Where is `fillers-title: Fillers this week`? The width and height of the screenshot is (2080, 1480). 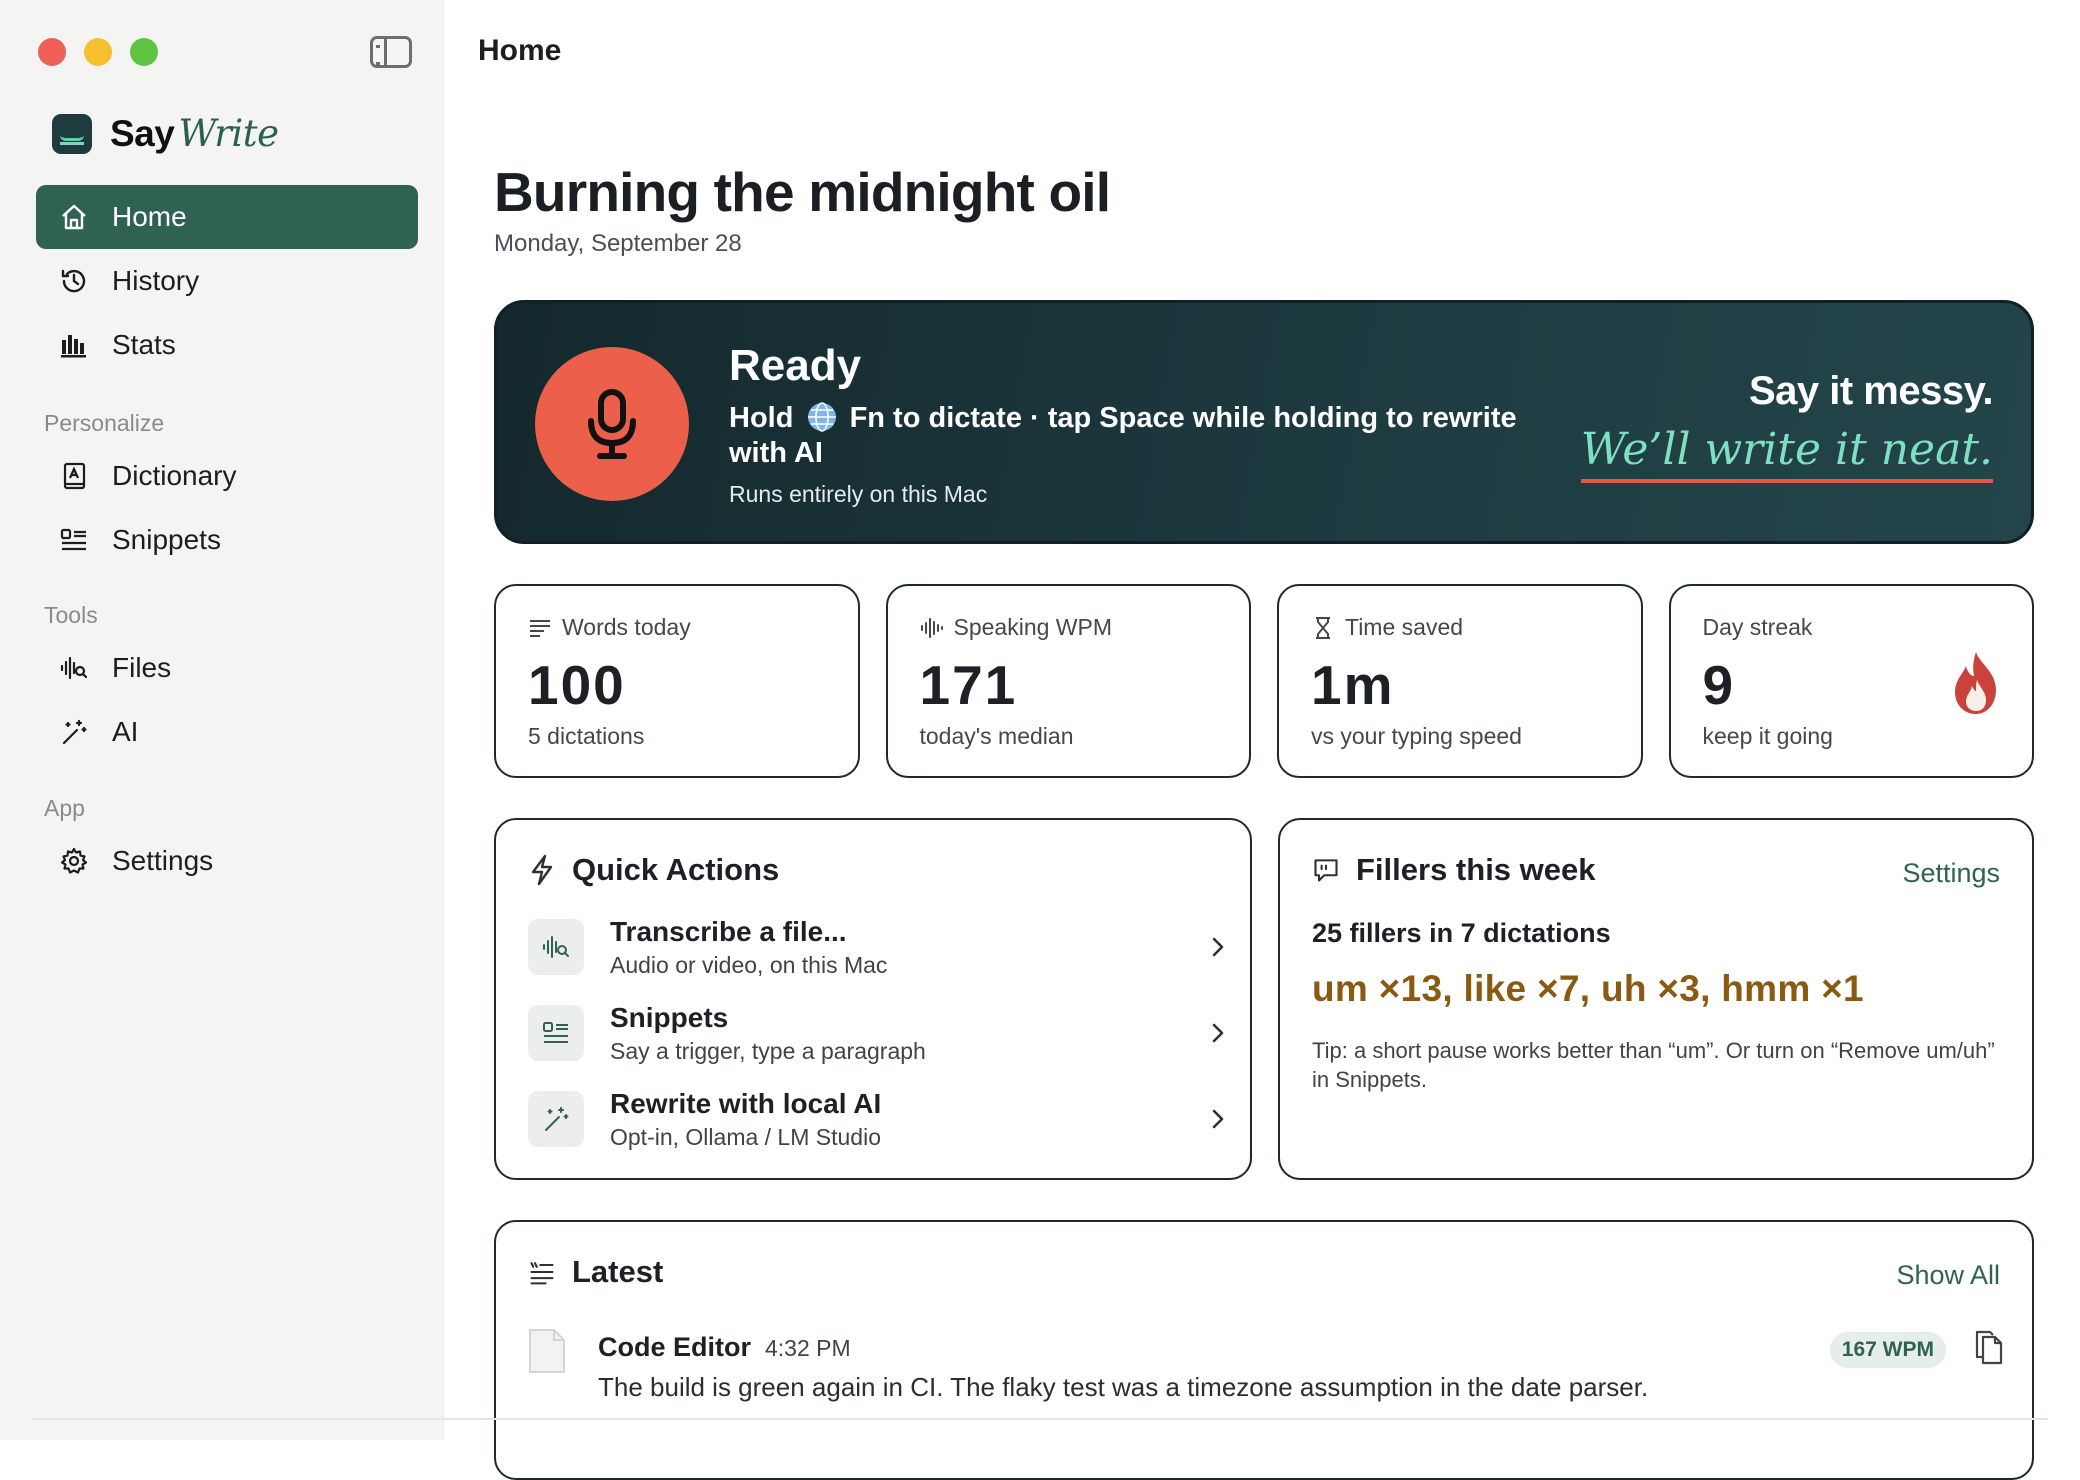 fillers-title: Fillers this week is located at coordinates (1454, 870).